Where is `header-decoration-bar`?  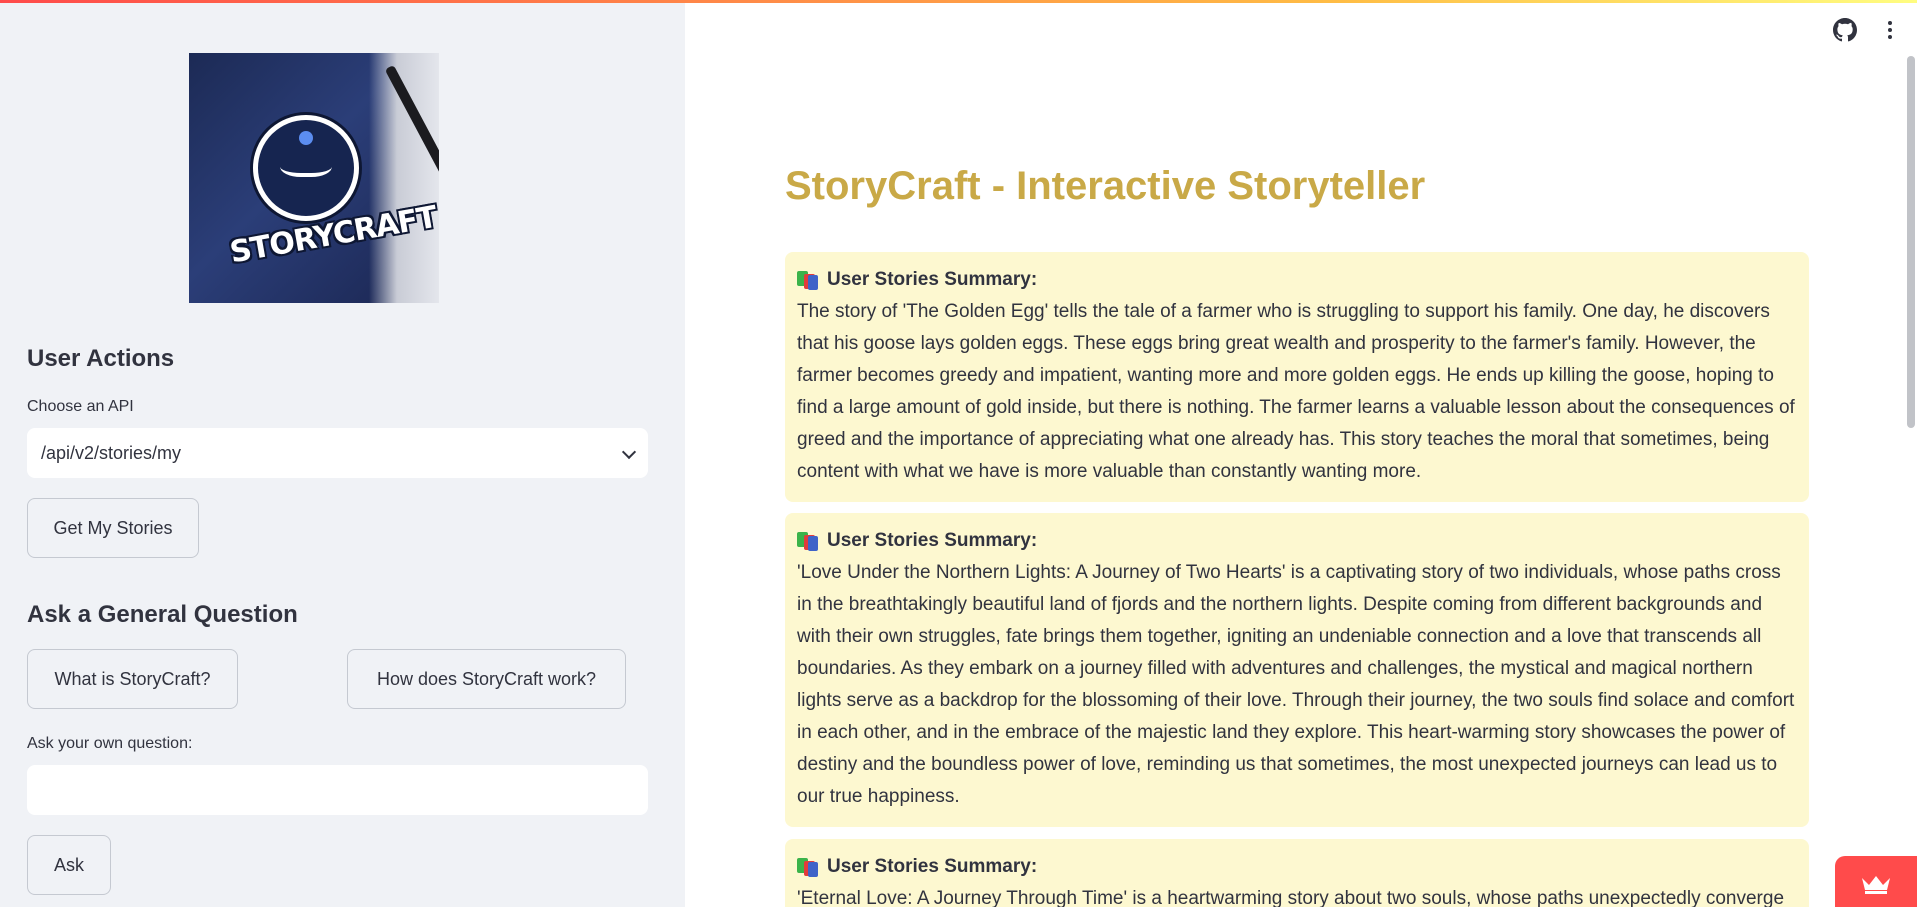 header-decoration-bar is located at coordinates (958, 1).